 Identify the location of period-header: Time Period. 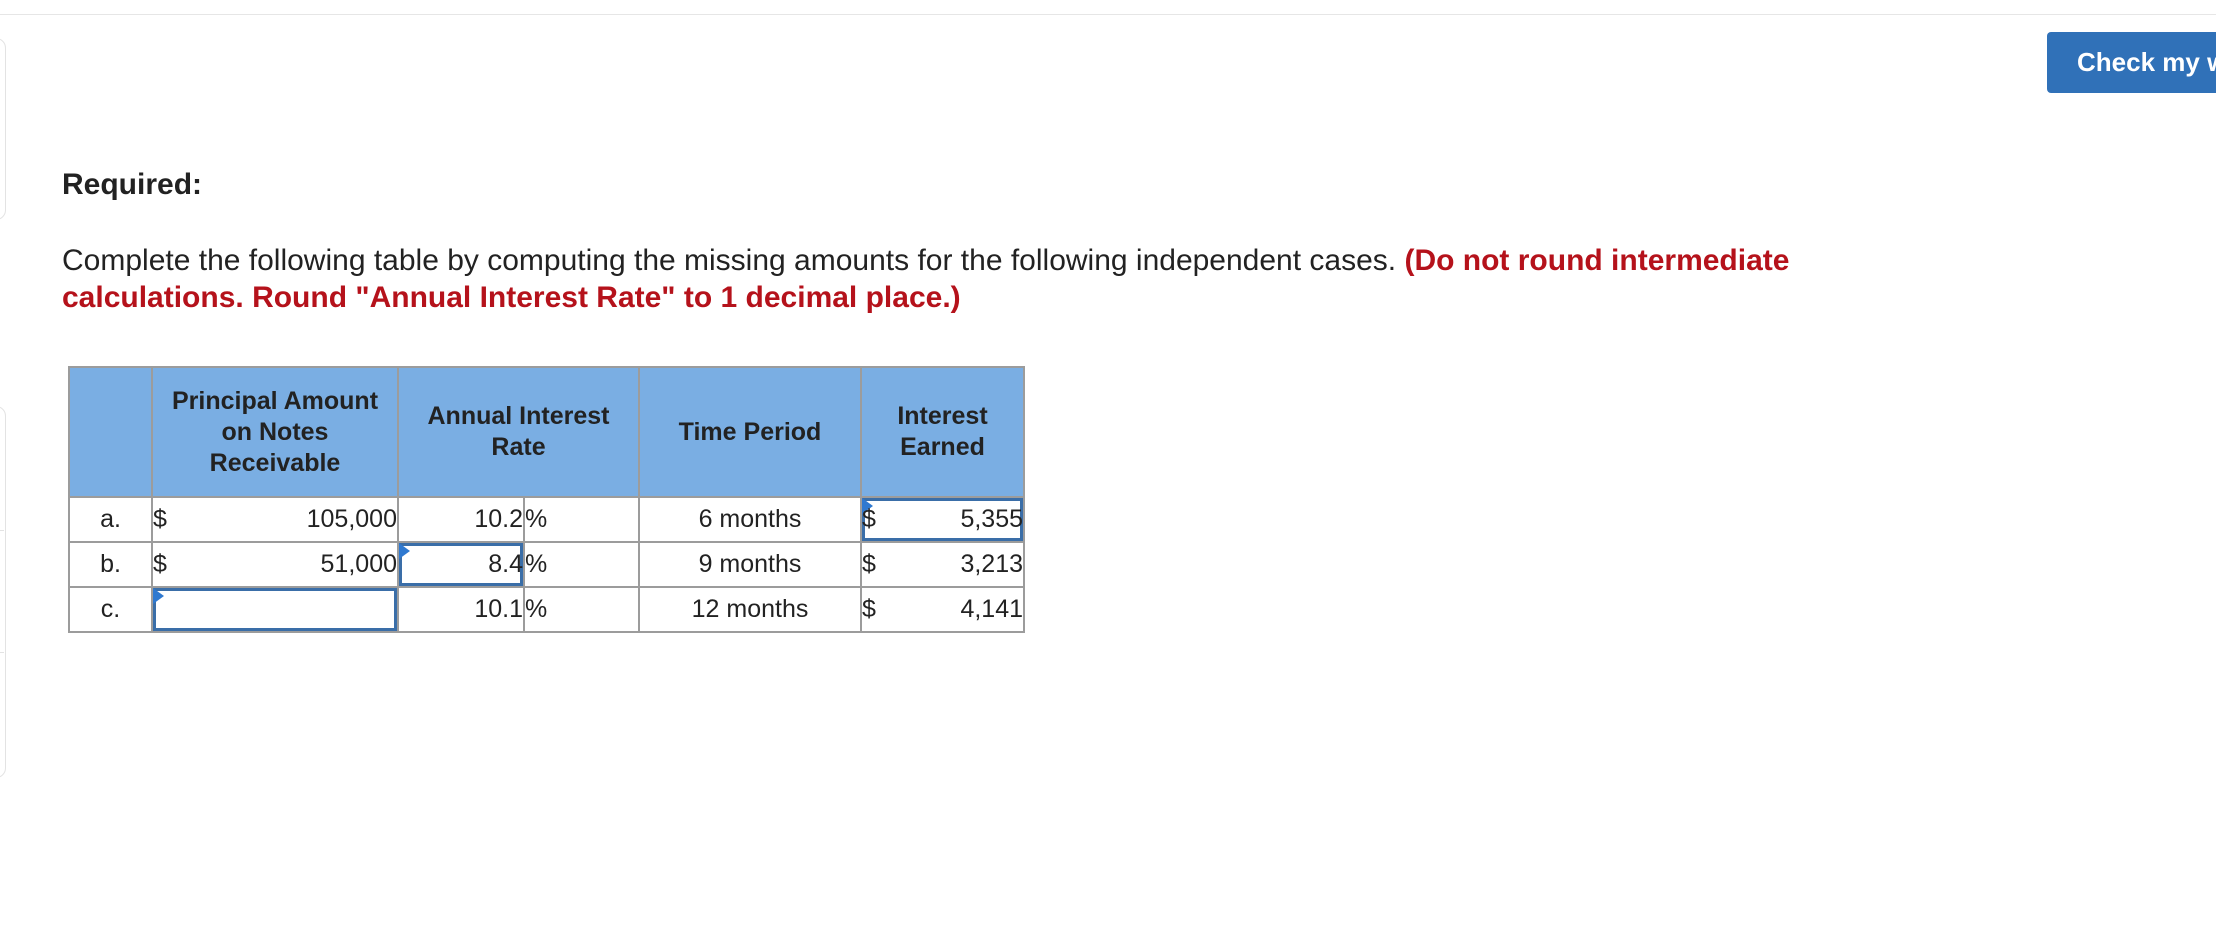
(750, 432).